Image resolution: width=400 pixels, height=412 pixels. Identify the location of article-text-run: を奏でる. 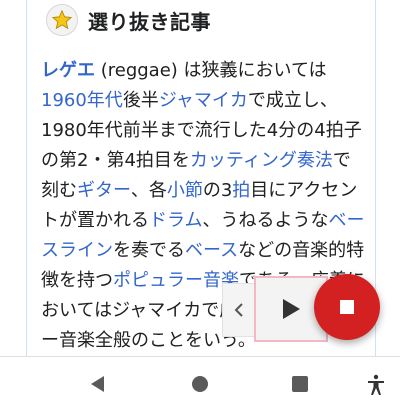
(149, 250).